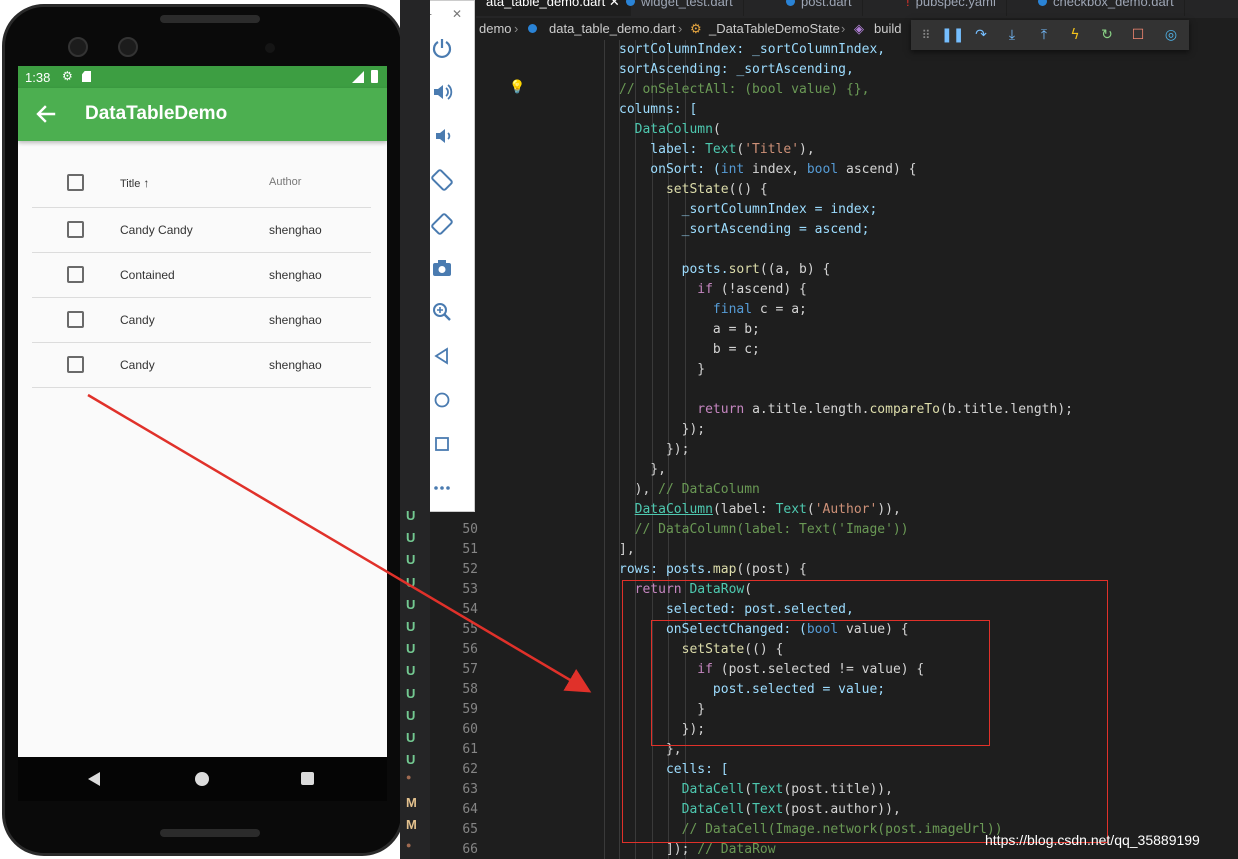  Describe the element at coordinates (1171, 35) in the screenshot. I see `devtools-icon: ◎` at that location.